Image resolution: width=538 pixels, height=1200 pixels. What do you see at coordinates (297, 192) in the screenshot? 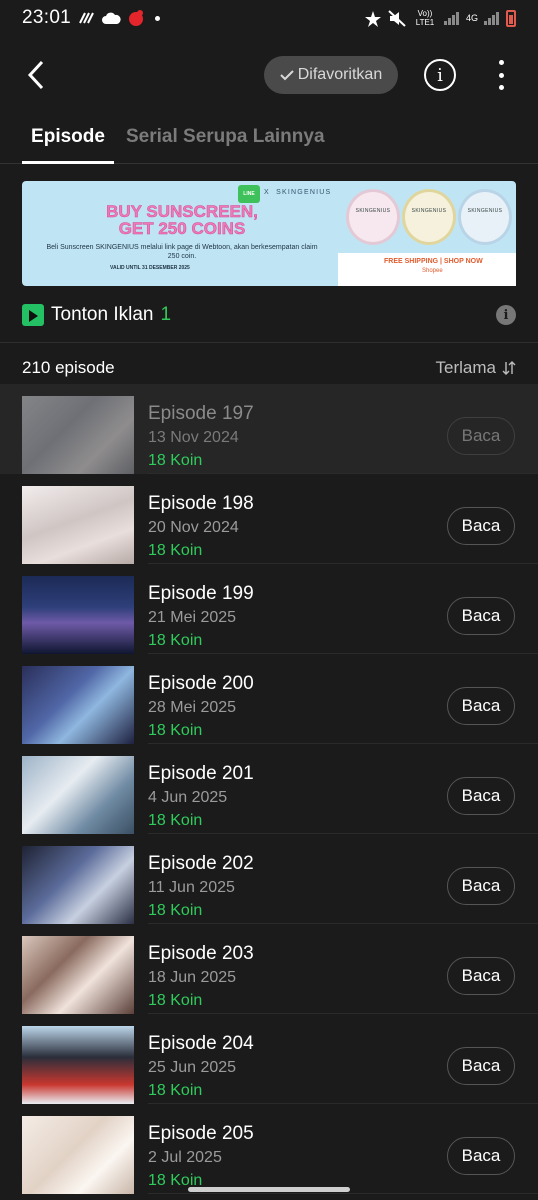
I see `banner-brand: X SKINGENIUS` at bounding box center [297, 192].